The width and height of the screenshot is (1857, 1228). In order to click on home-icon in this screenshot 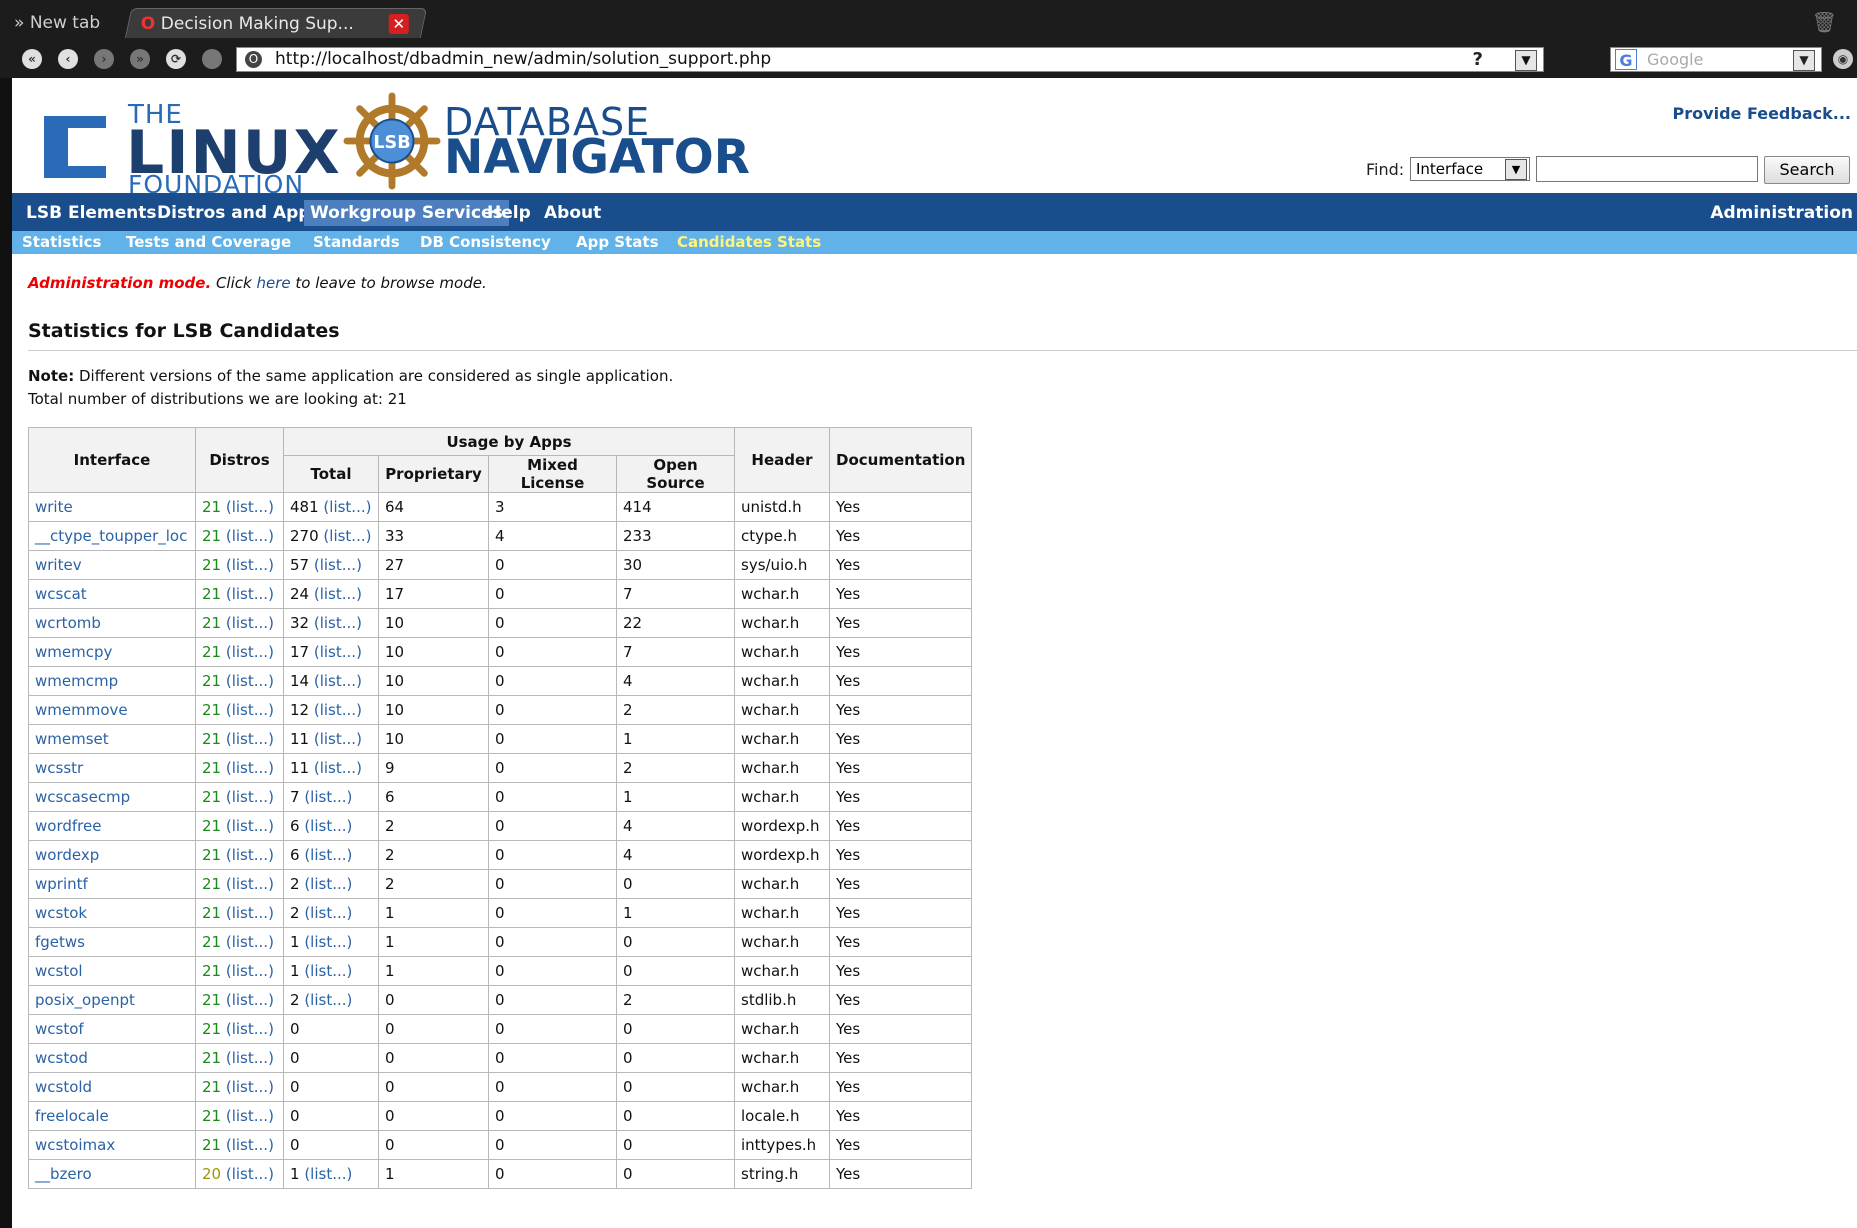, I will do `click(212, 59)`.